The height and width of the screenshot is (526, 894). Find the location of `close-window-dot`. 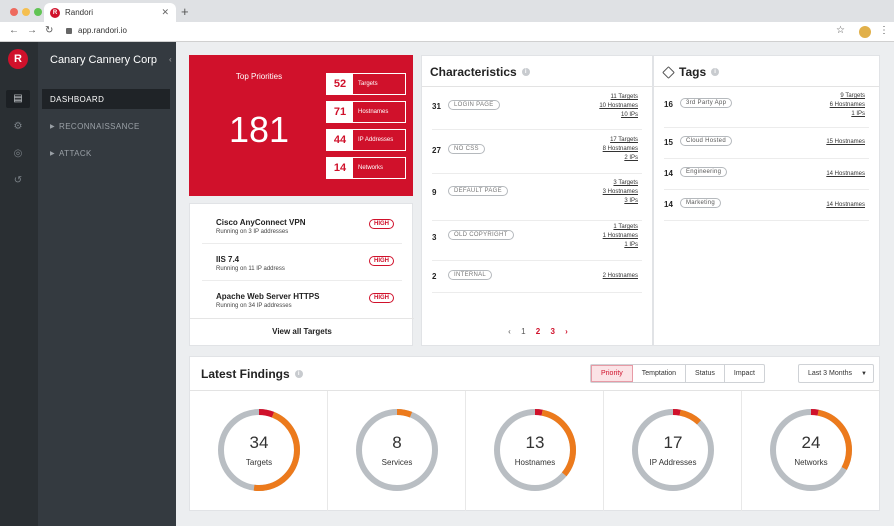

close-window-dot is located at coordinates (14, 12).